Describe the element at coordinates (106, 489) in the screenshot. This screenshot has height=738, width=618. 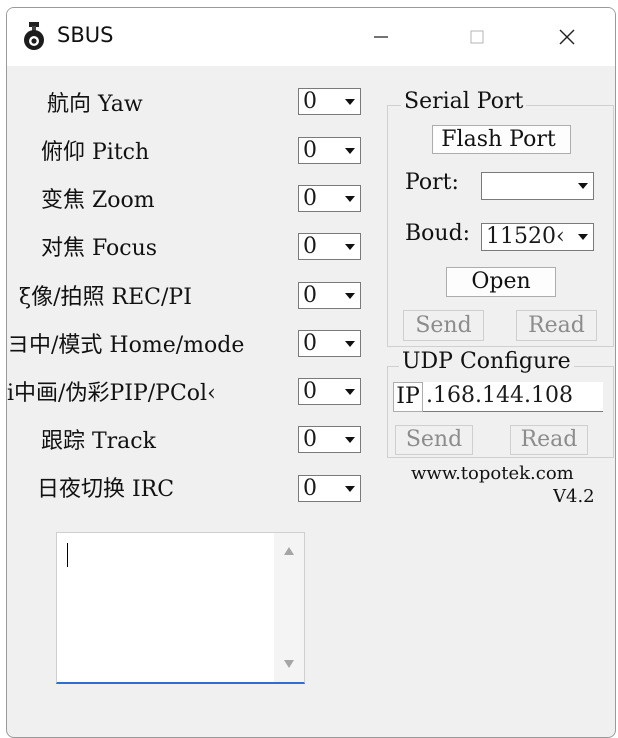
I see `irc-label: 日夜切换 IRC` at that location.